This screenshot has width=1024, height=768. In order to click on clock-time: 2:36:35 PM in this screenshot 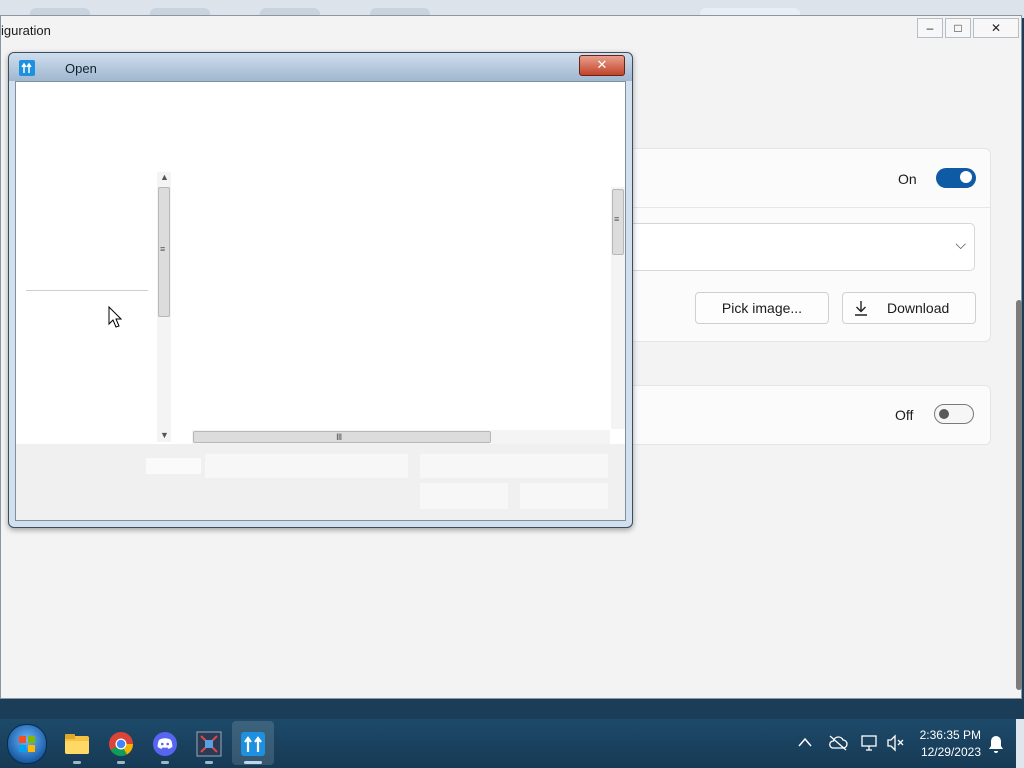, I will do `click(950, 735)`.